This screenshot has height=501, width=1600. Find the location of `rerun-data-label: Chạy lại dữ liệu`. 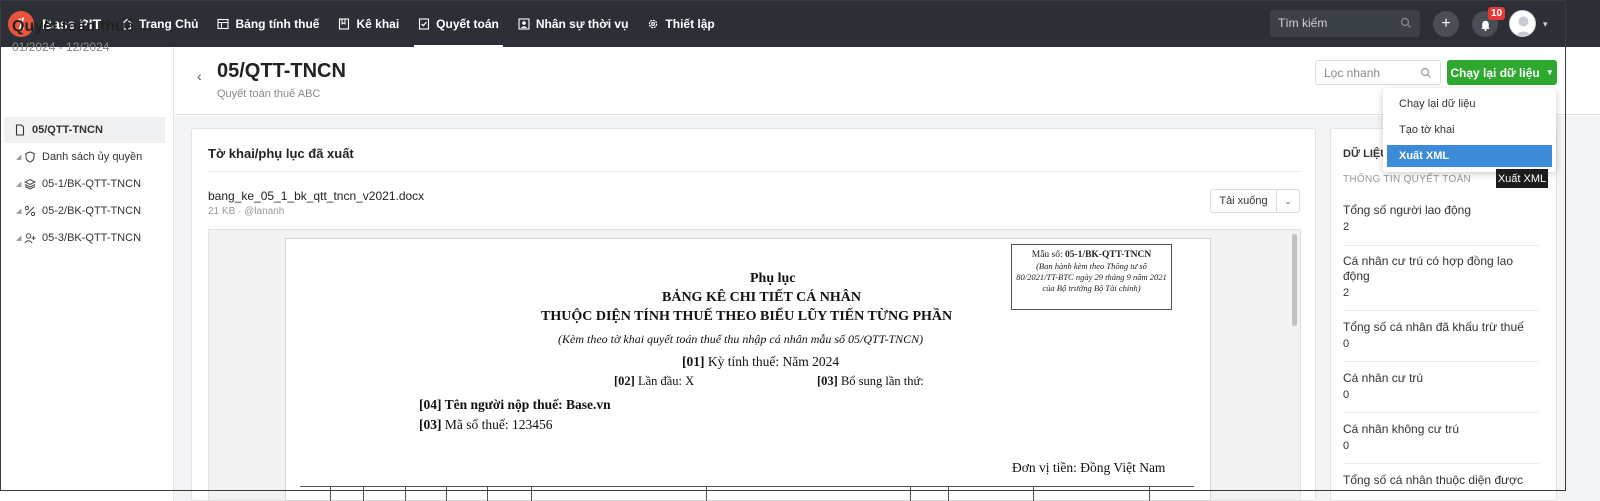

rerun-data-label: Chạy lại dữ liệu is located at coordinates (1495, 72).